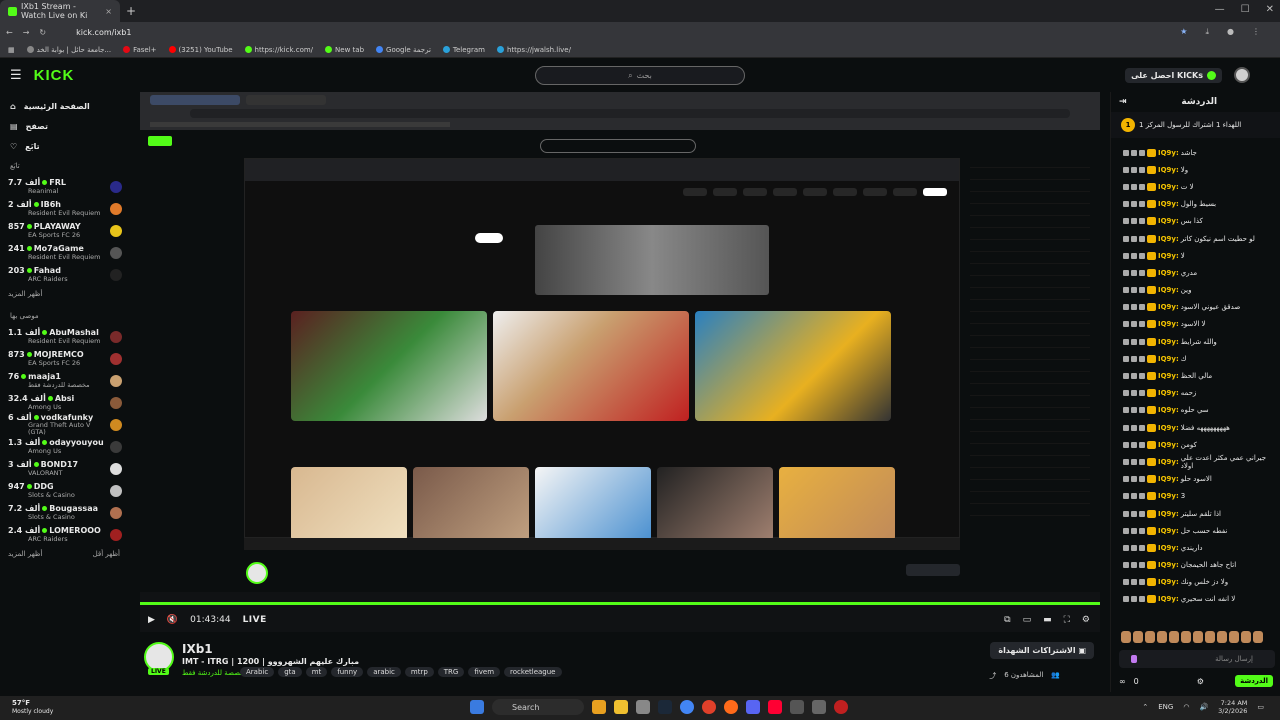  I want to click on miniplayer-icon: ▭, so click(1027, 620).